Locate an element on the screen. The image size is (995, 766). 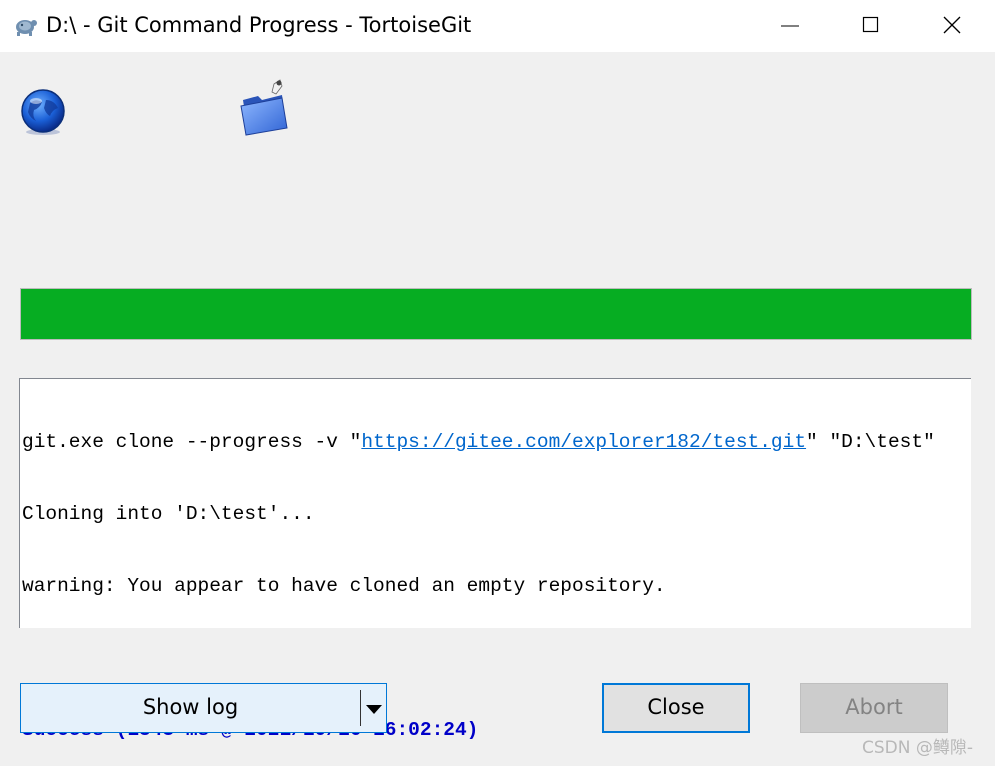
maximize-icon is located at coordinates (870, 24).